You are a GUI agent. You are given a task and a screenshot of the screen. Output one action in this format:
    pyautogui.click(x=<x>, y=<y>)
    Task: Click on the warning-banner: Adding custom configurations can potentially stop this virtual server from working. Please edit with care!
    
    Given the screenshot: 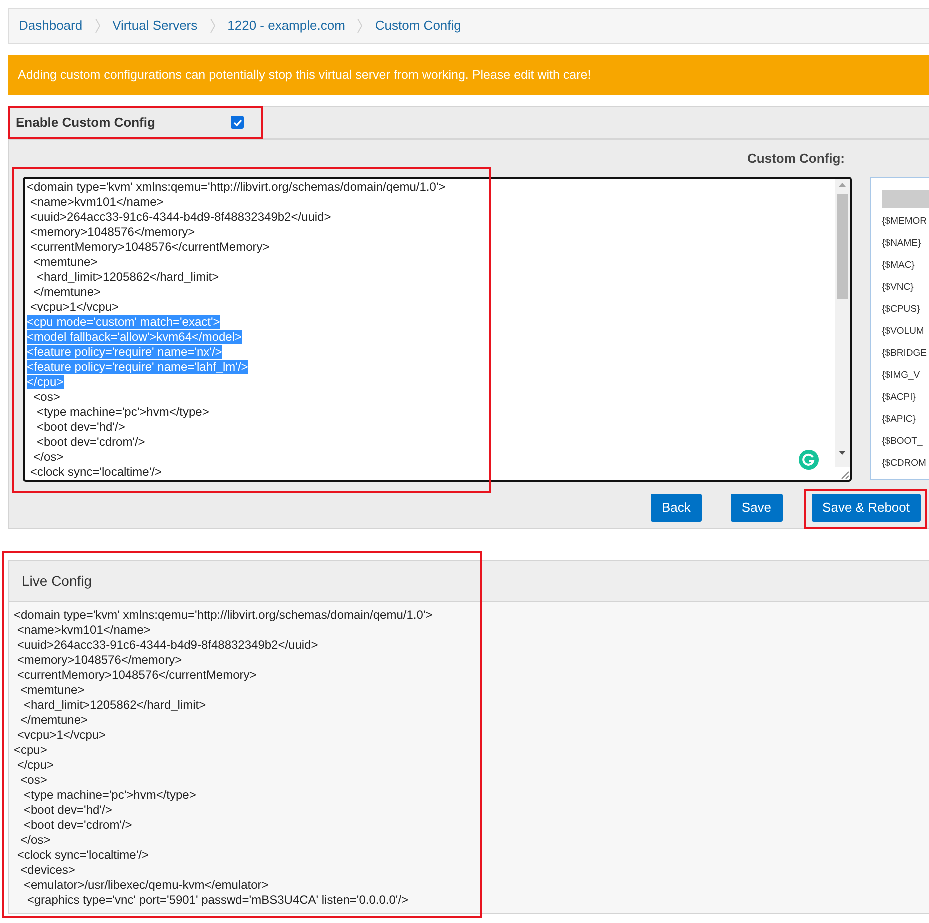 What is the action you would take?
    pyautogui.click(x=468, y=75)
    